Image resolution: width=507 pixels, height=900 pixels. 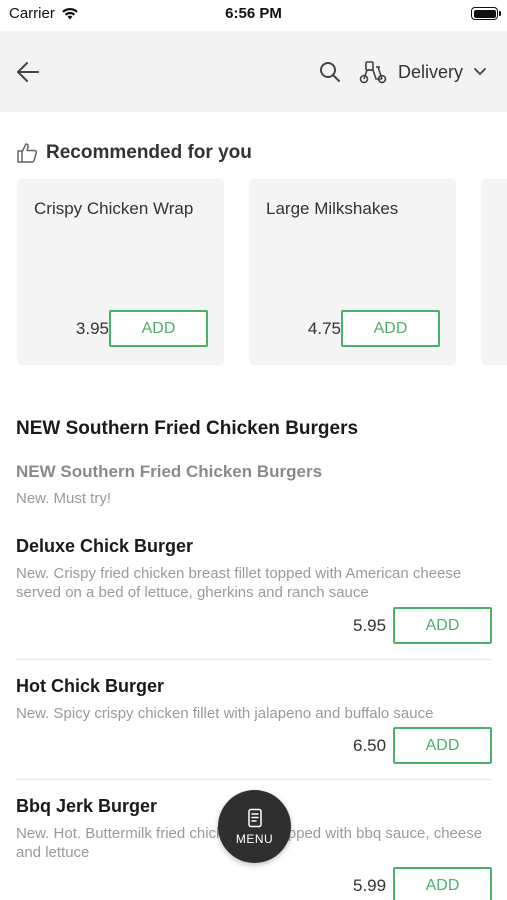 What do you see at coordinates (27, 153) in the screenshot?
I see `thumbs-up-icon` at bounding box center [27, 153].